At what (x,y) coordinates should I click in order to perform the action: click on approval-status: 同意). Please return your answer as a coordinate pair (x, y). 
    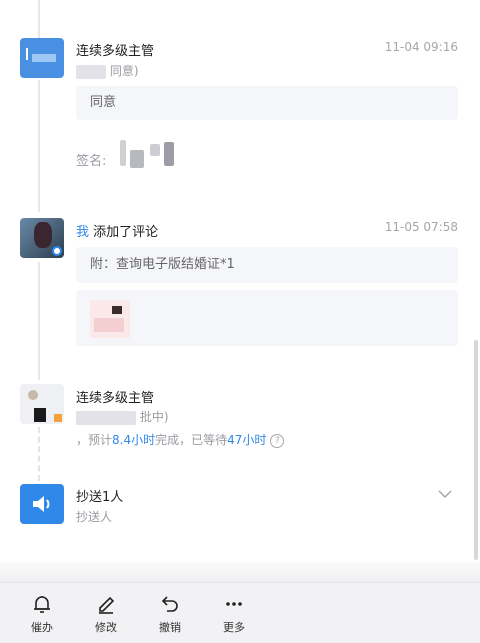
    Looking at the image, I should click on (107, 70).